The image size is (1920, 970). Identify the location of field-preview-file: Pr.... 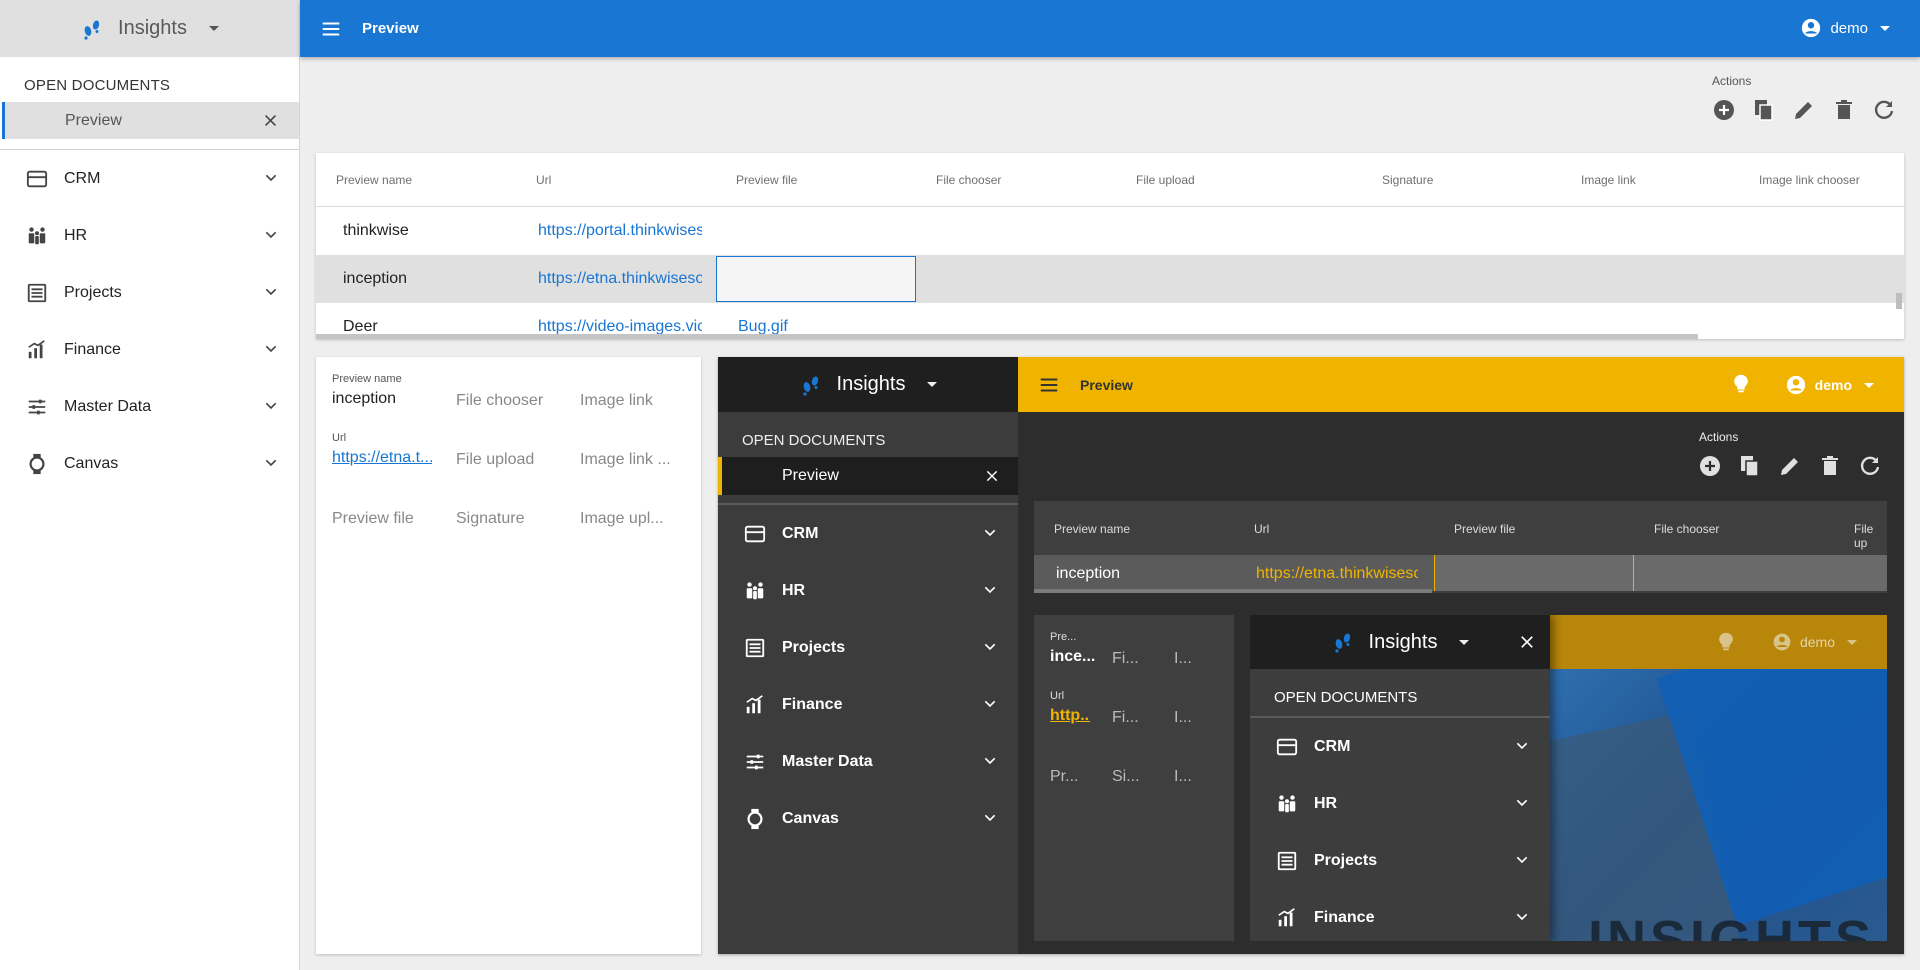
(1064, 777).